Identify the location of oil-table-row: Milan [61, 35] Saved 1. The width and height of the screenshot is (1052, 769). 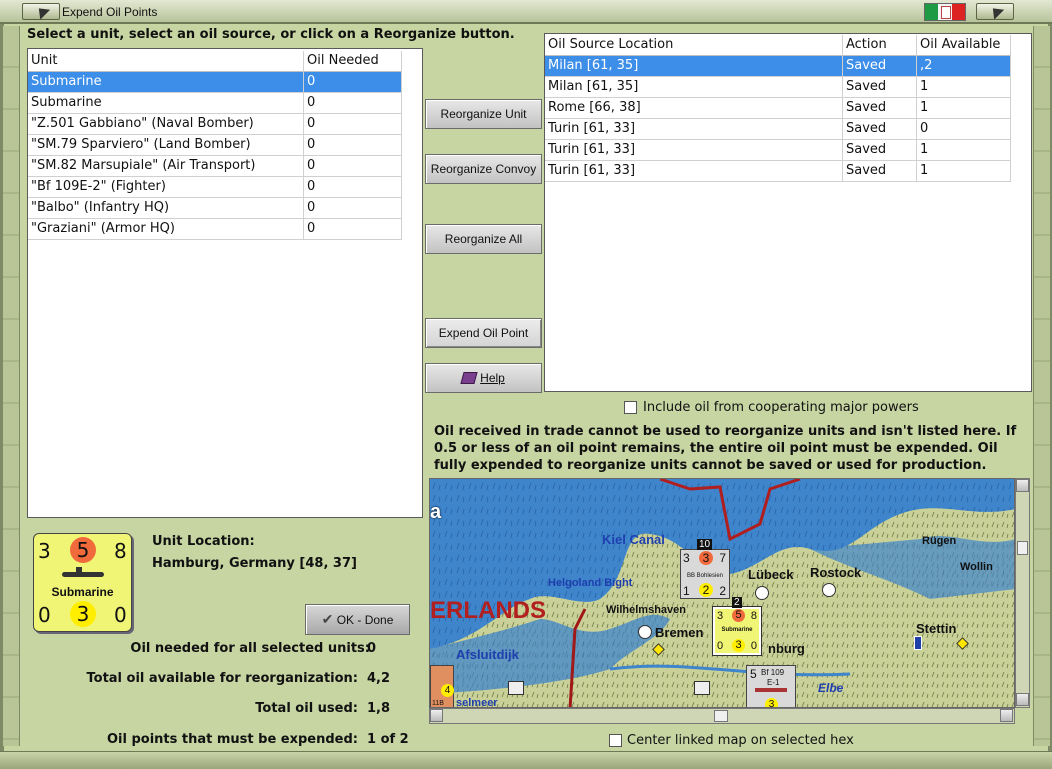
(778, 87).